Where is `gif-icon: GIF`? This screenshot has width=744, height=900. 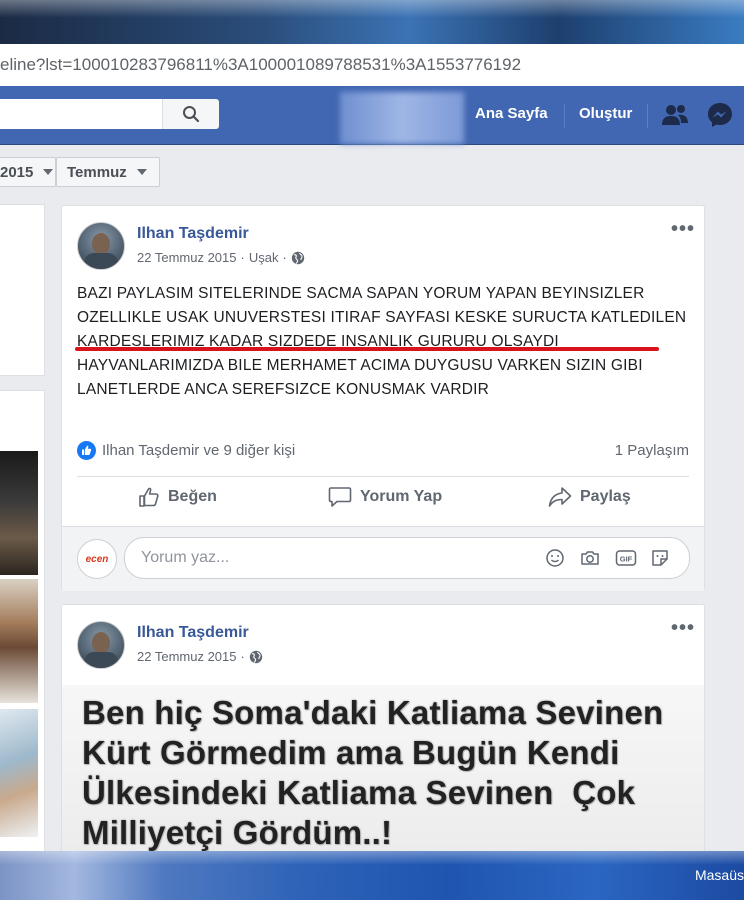 gif-icon: GIF is located at coordinates (626, 558).